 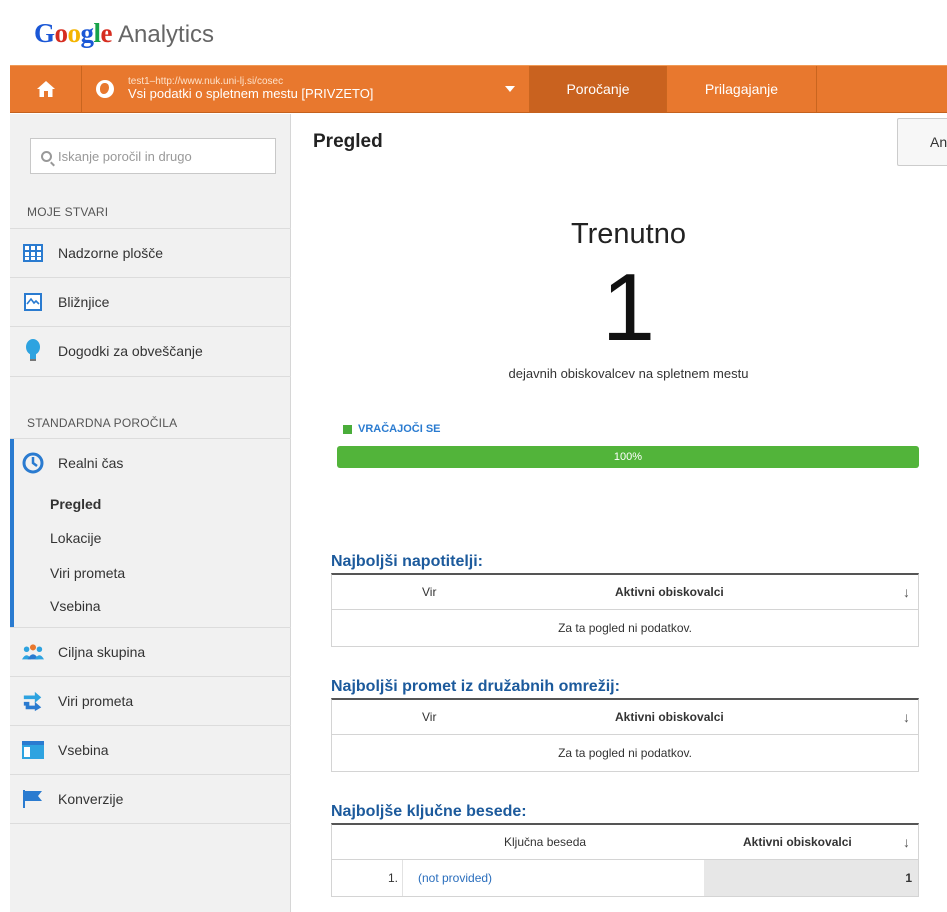 What do you see at coordinates (455, 878) in the screenshot?
I see `keyword-link: (not provided)` at bounding box center [455, 878].